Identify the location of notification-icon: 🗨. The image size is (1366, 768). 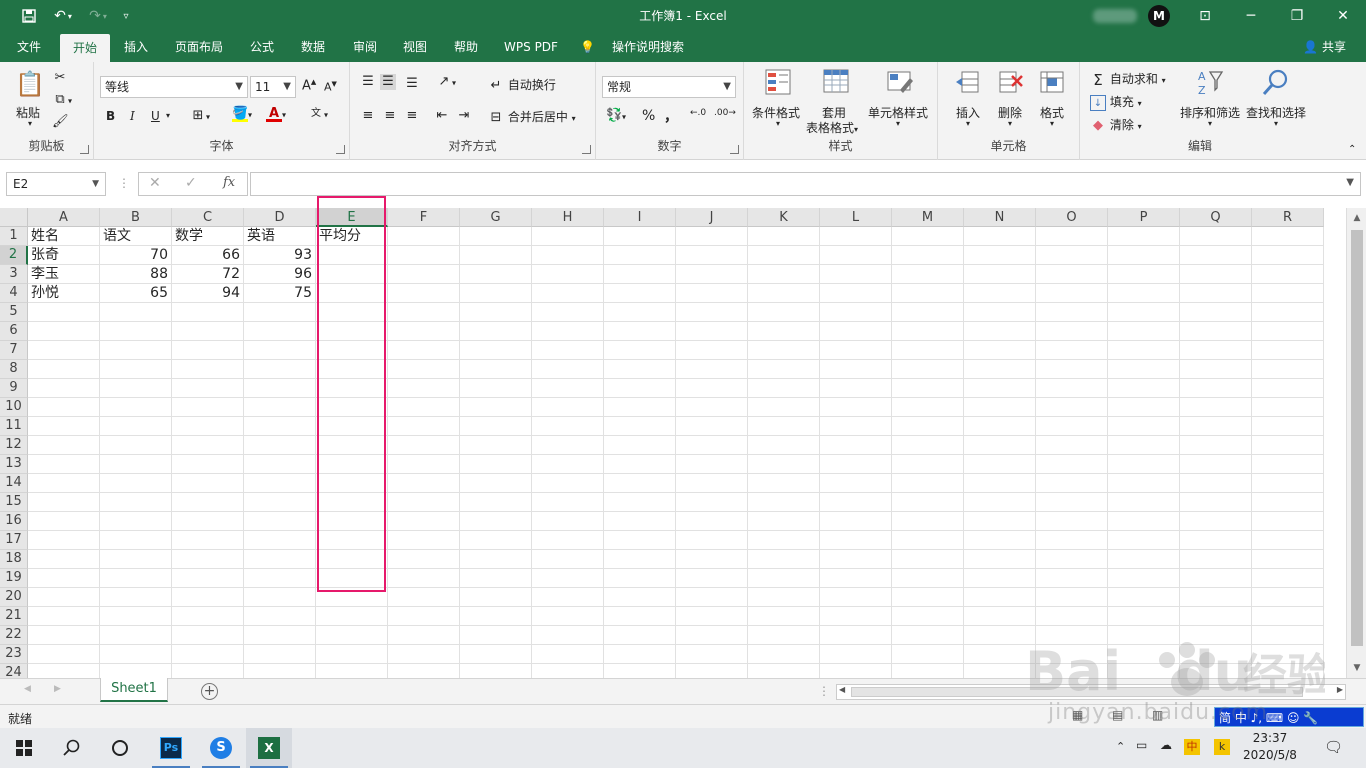
(1333, 747).